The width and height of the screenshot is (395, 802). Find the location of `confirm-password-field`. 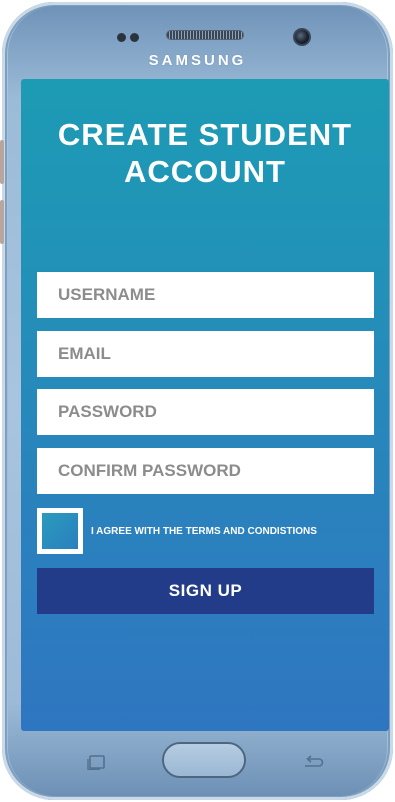

confirm-password-field is located at coordinates (205, 471).